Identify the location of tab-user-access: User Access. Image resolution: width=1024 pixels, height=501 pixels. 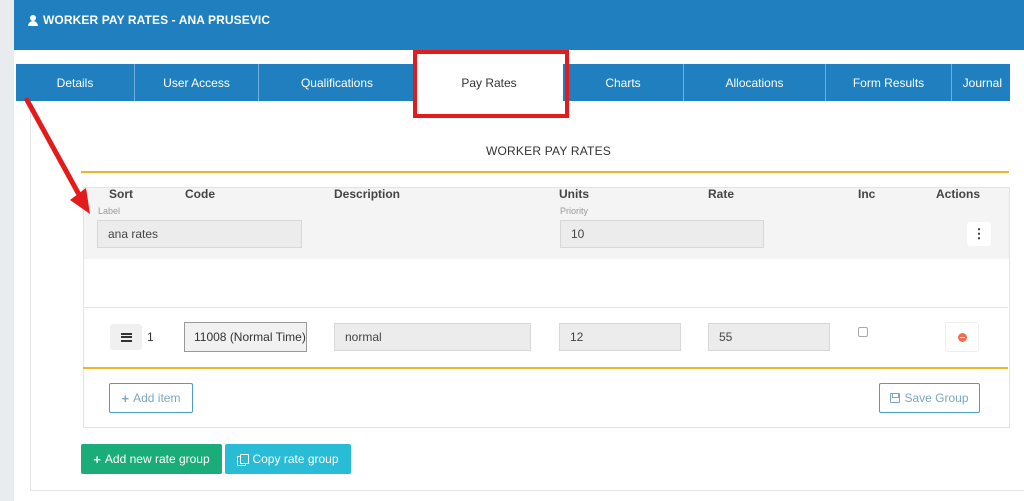
(197, 82).